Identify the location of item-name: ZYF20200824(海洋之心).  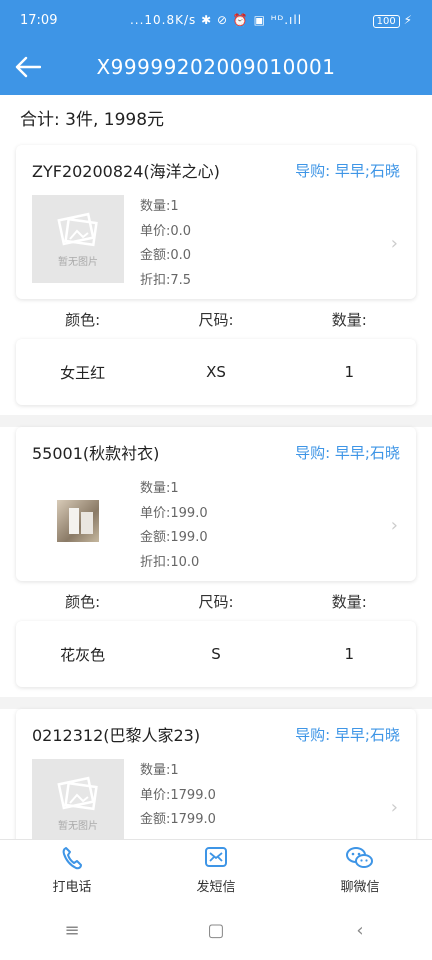
(126, 171).